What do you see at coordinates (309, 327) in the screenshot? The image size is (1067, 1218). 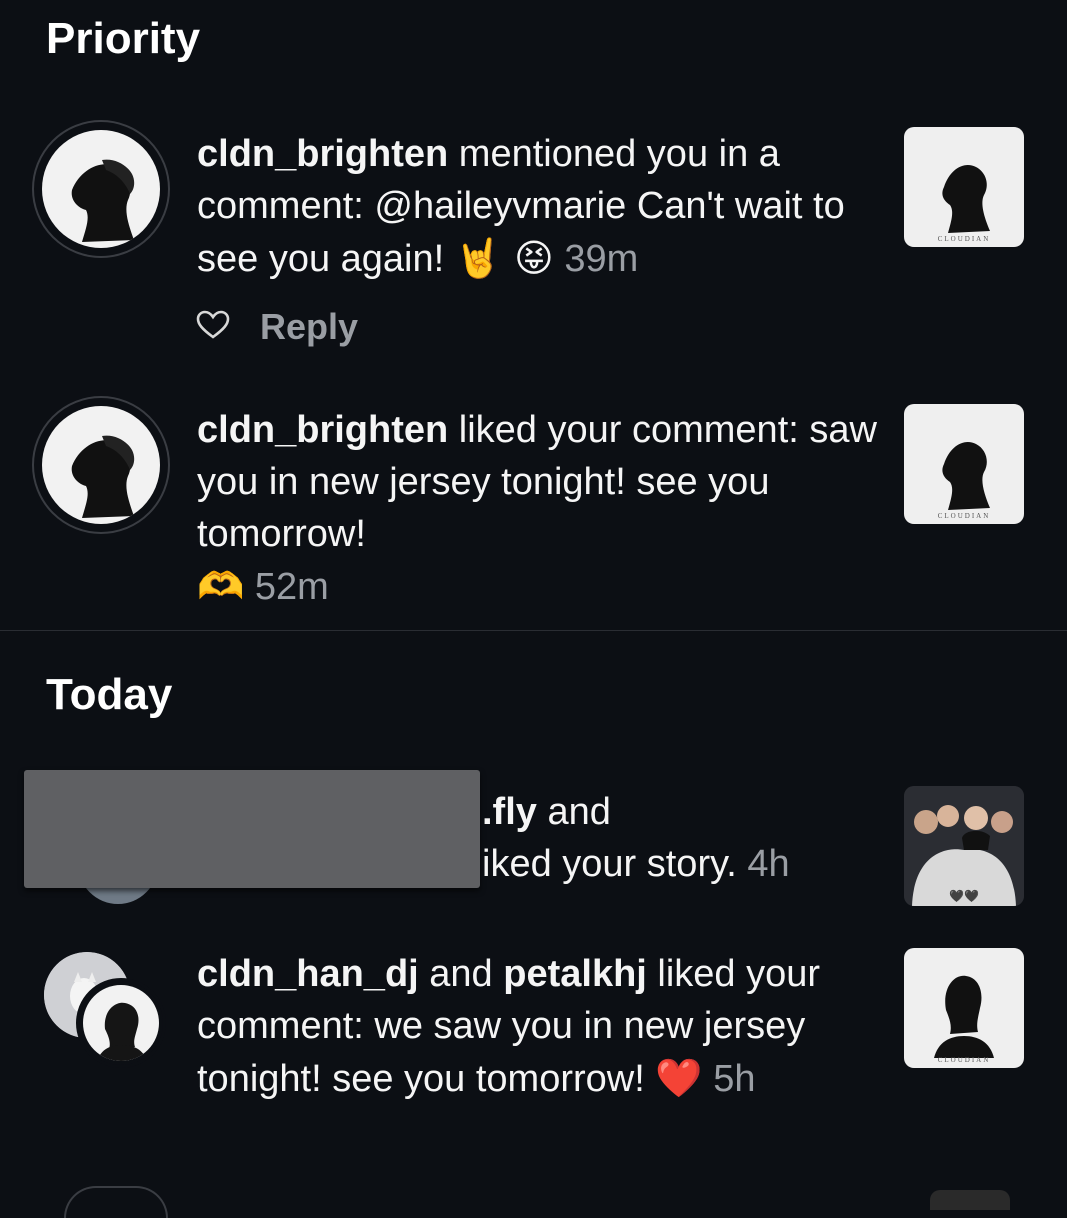 I see `reply-button: Reply` at bounding box center [309, 327].